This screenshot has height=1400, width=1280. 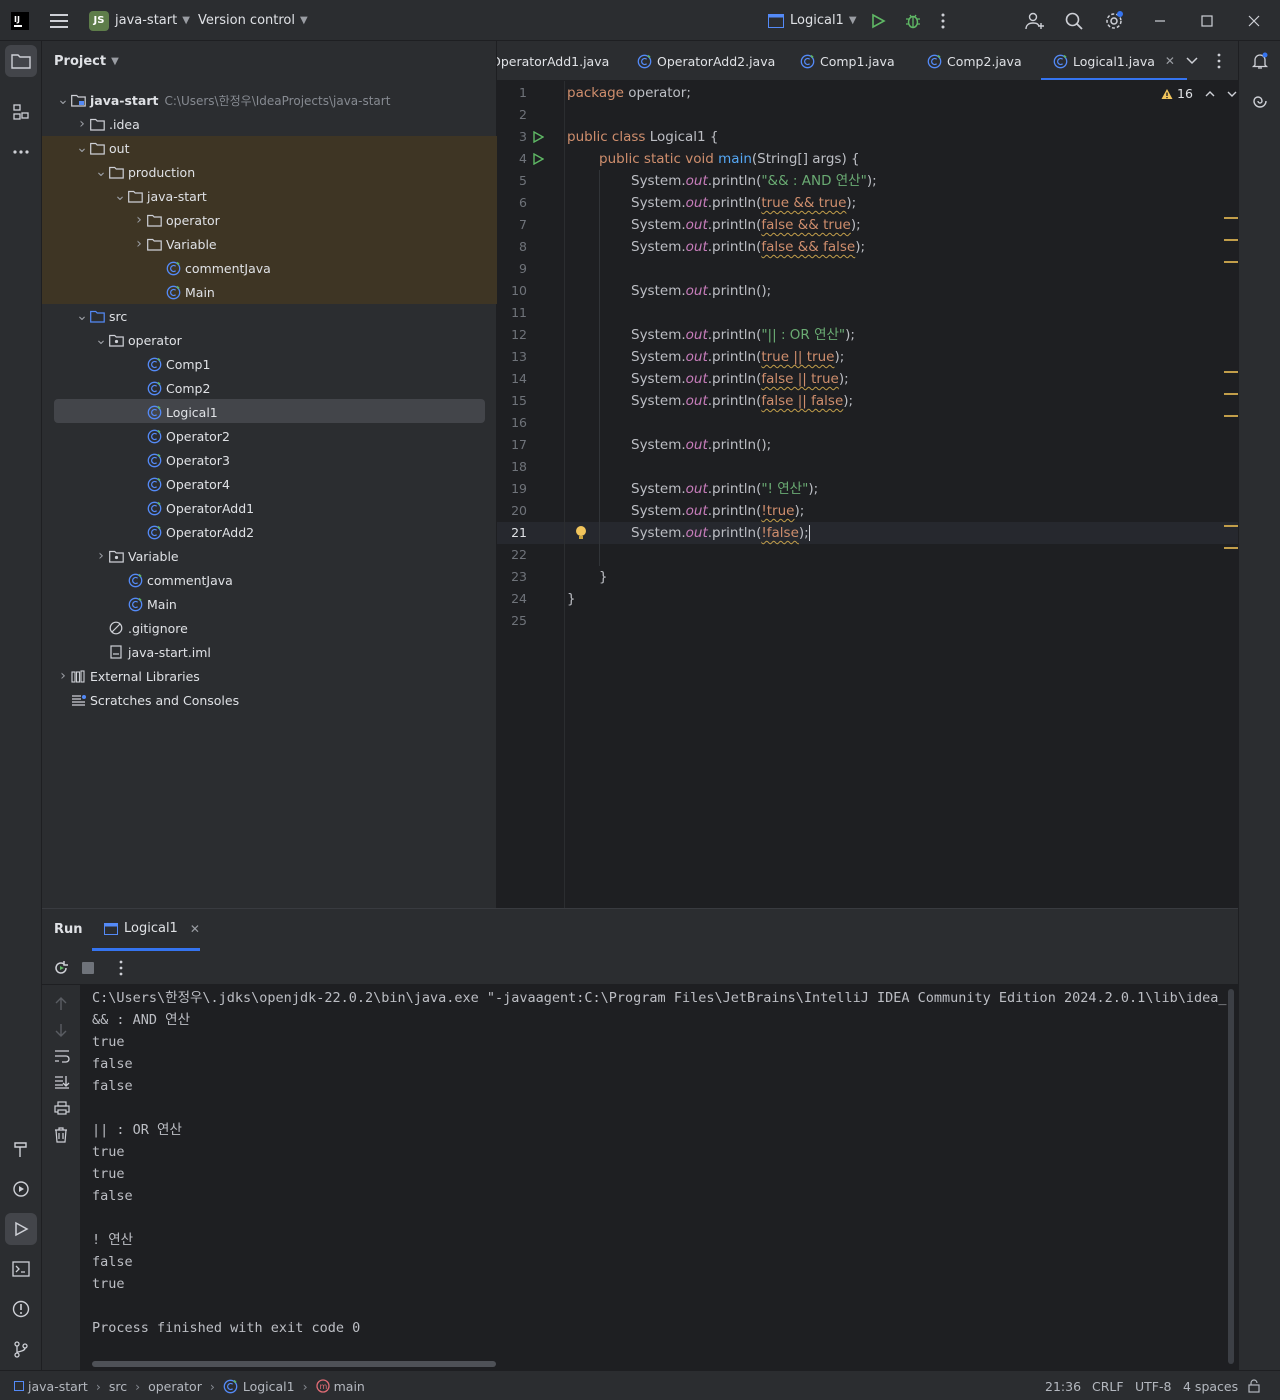 I want to click on line-number: 19, so click(x=517, y=489).